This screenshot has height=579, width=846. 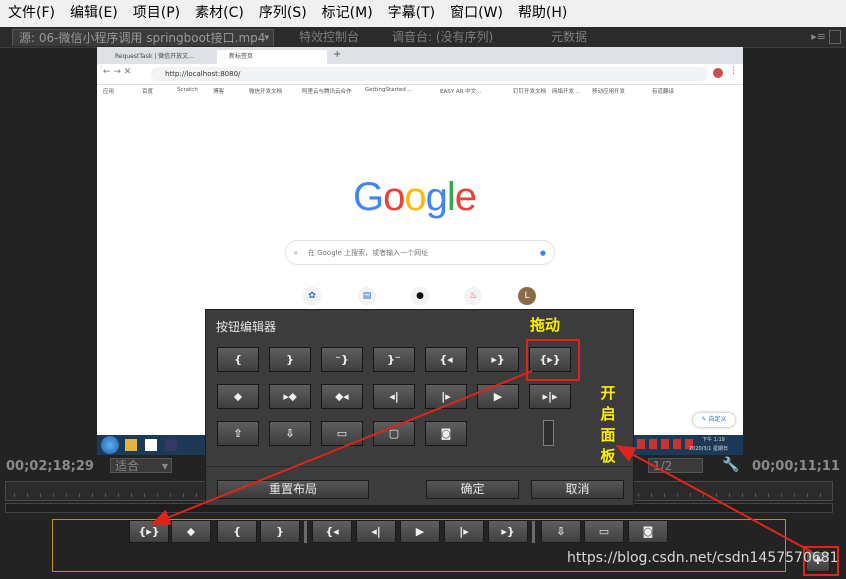 What do you see at coordinates (714, 499) in the screenshot?
I see `arrow-toggle-path` at bounding box center [714, 499].